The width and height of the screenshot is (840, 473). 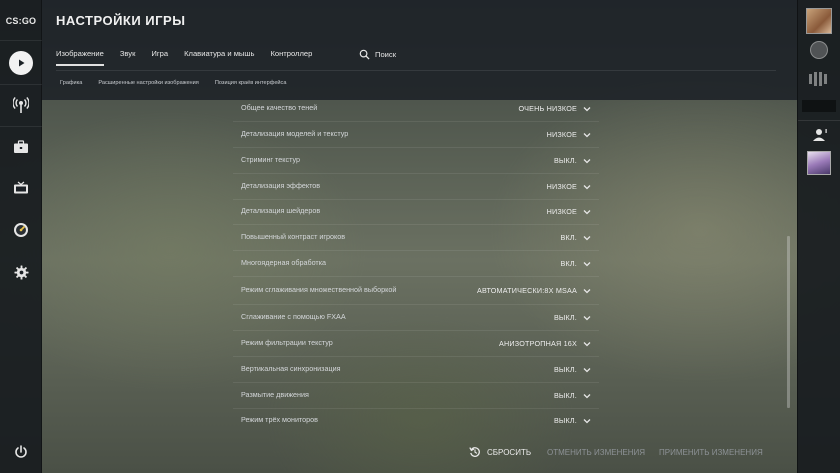 I want to click on search-button: Поиск, so click(x=377, y=54).